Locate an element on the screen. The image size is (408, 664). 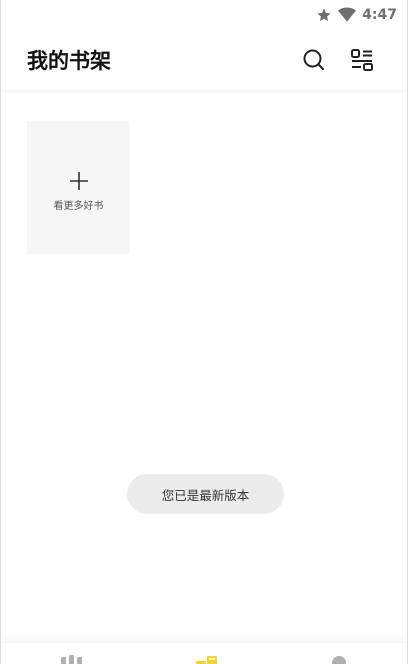
add-books-card: 看更多好书 is located at coordinates (78, 187).